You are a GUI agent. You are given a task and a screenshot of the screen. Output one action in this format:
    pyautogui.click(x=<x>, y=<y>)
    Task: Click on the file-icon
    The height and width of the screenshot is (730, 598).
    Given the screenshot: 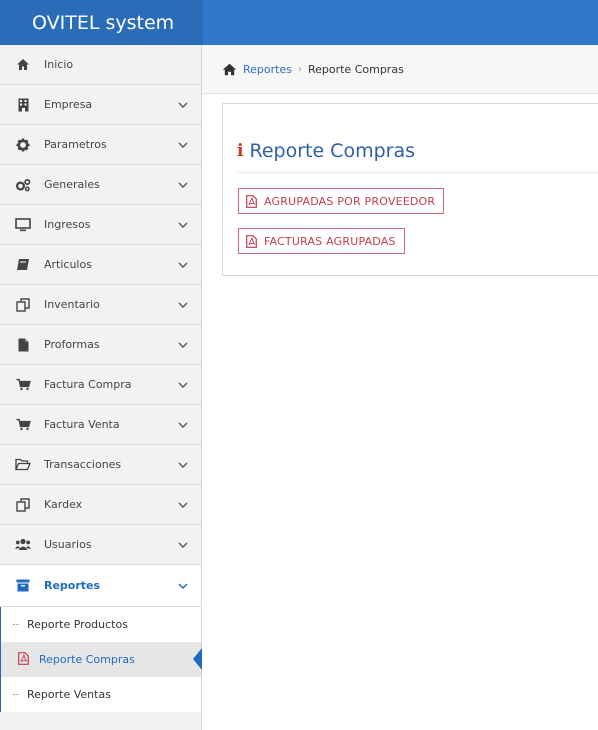 What is the action you would take?
    pyautogui.click(x=23, y=345)
    